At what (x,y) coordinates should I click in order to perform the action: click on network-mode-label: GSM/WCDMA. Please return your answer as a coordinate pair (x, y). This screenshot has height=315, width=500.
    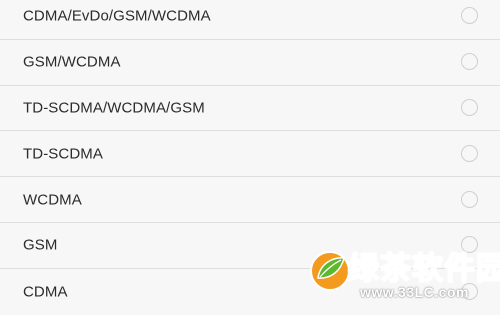
    Looking at the image, I should click on (72, 62).